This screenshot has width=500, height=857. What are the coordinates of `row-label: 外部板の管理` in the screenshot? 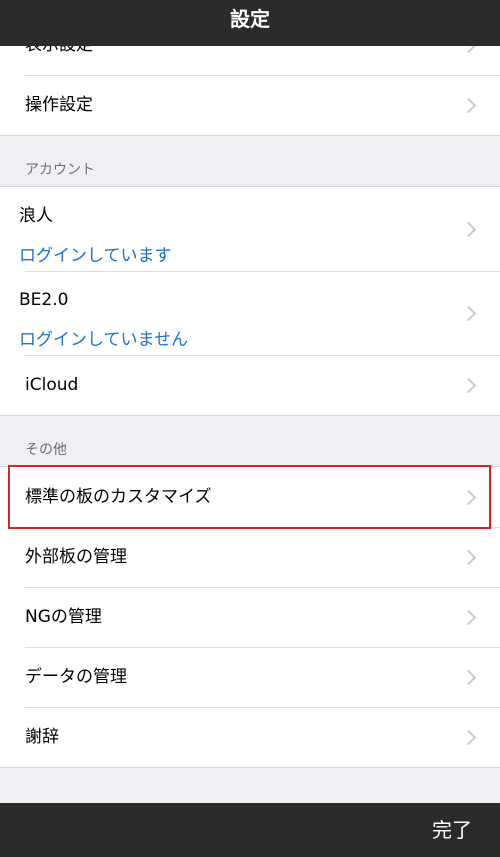 It's located at (76, 557).